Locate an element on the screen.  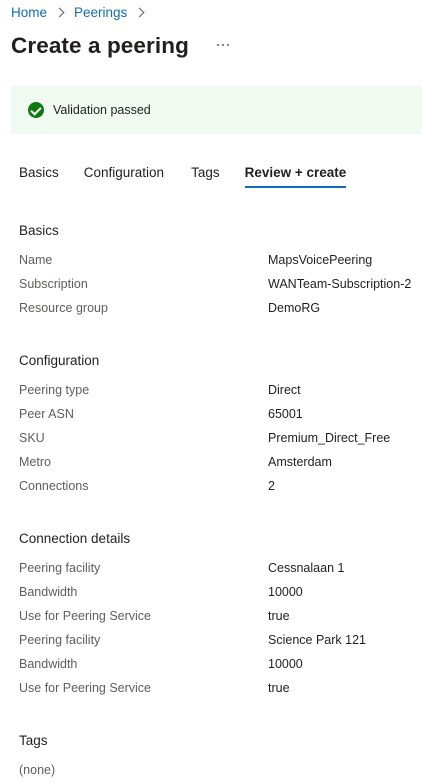
summary-row: Peering facility Cessnalaan 1 is located at coordinates (219, 570).